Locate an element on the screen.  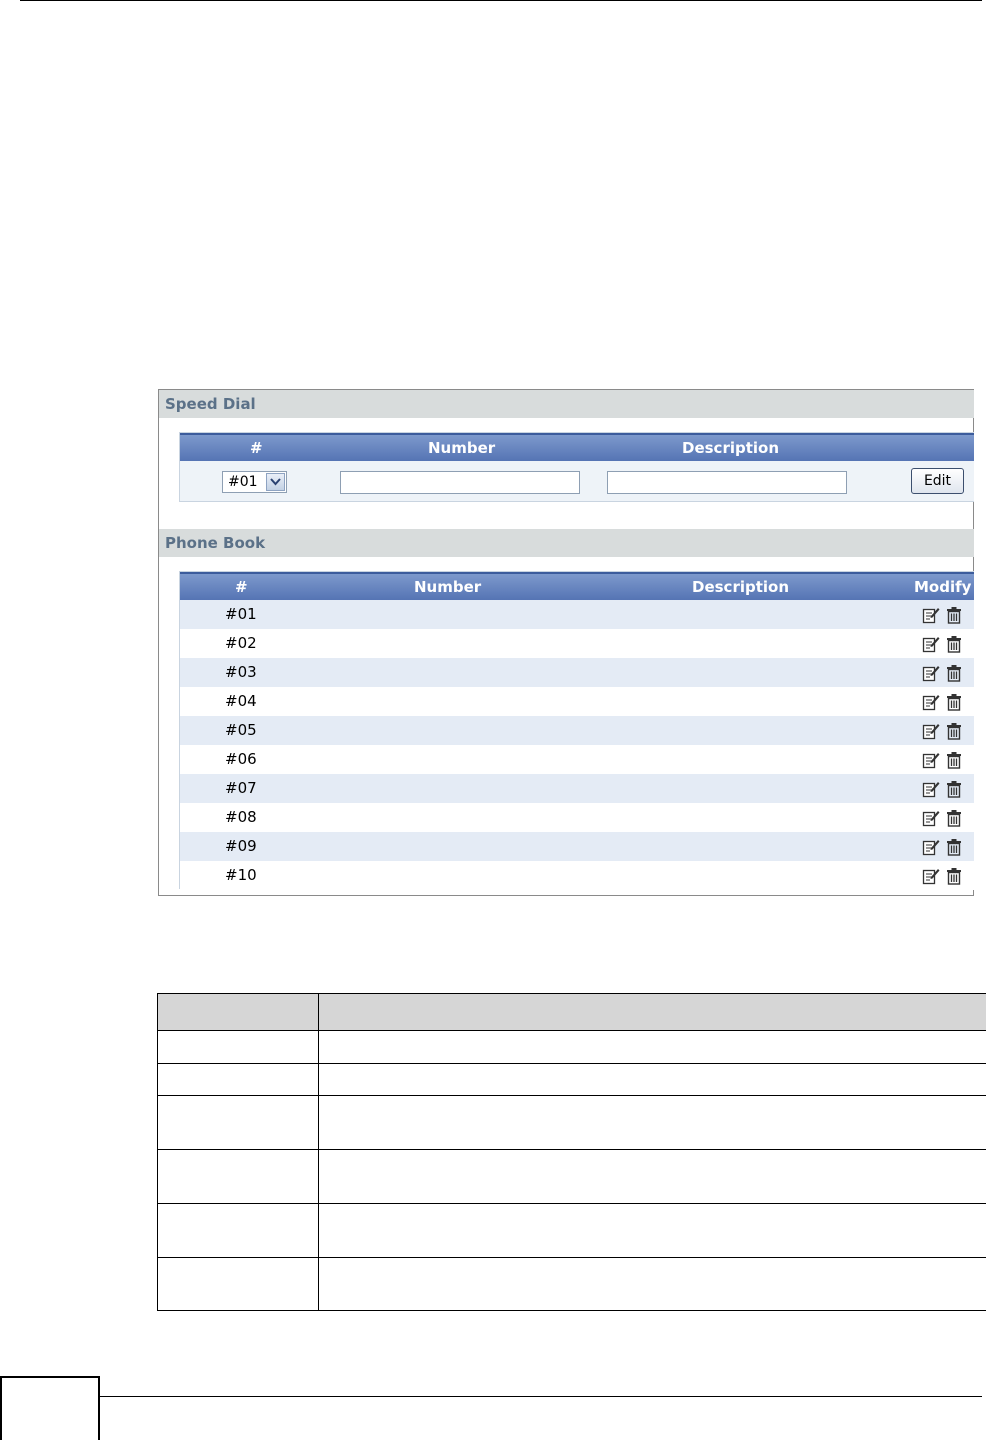
chevron-down-icon is located at coordinates (275, 482).